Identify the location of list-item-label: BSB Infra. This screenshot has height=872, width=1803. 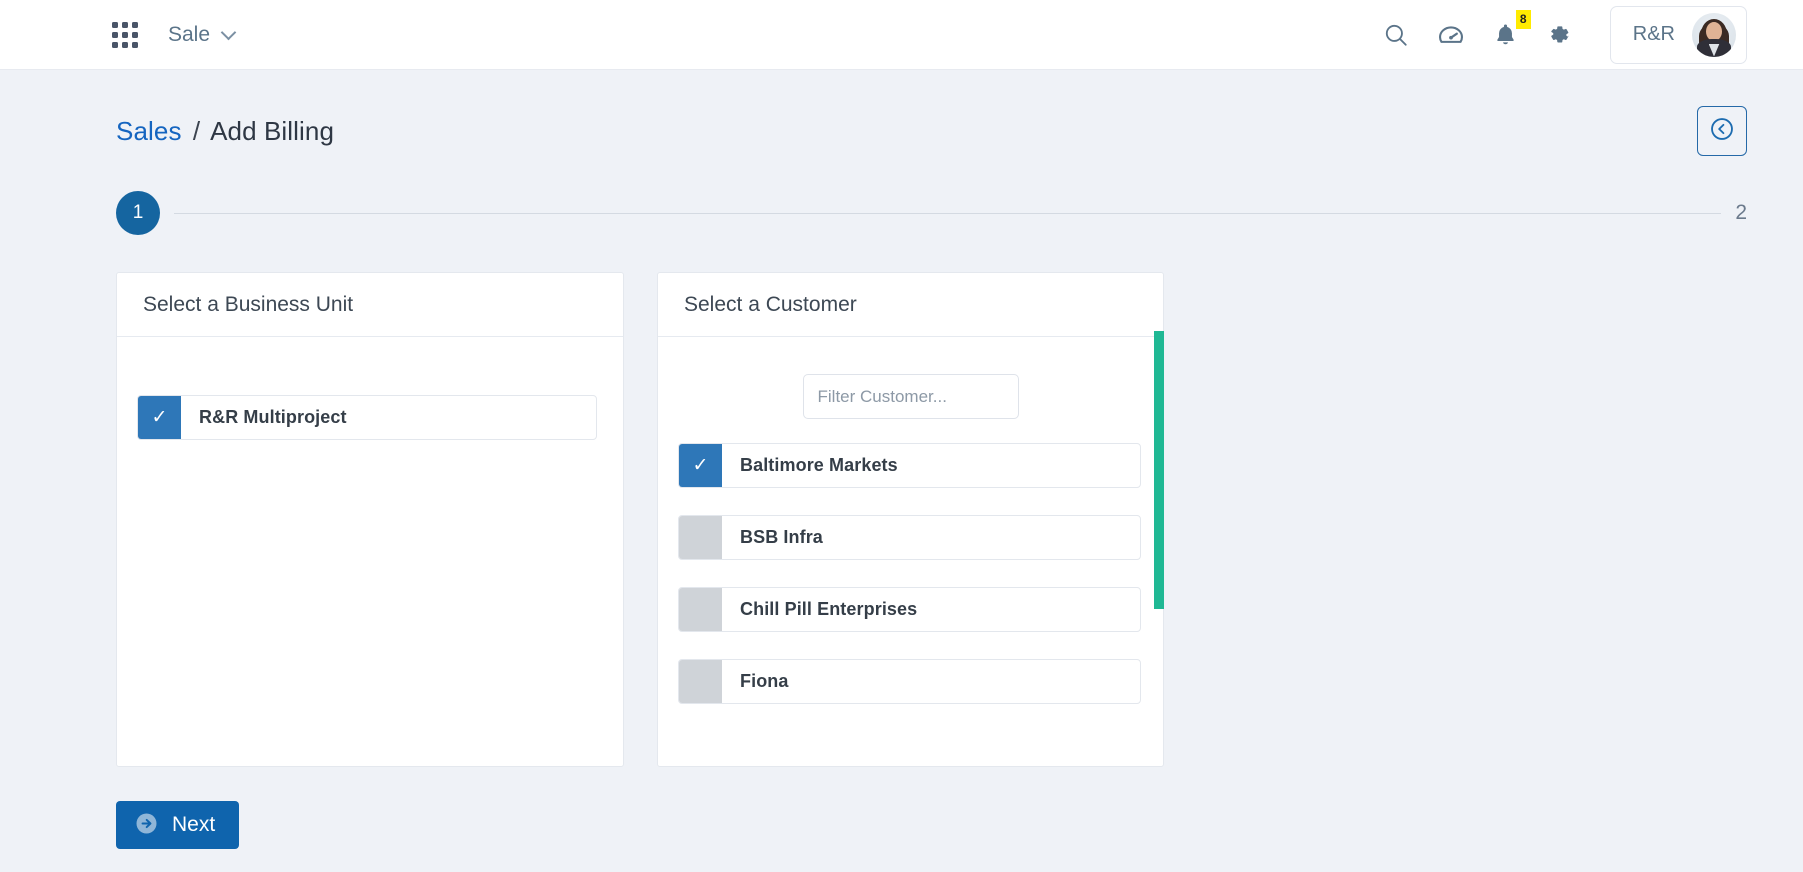
(781, 537).